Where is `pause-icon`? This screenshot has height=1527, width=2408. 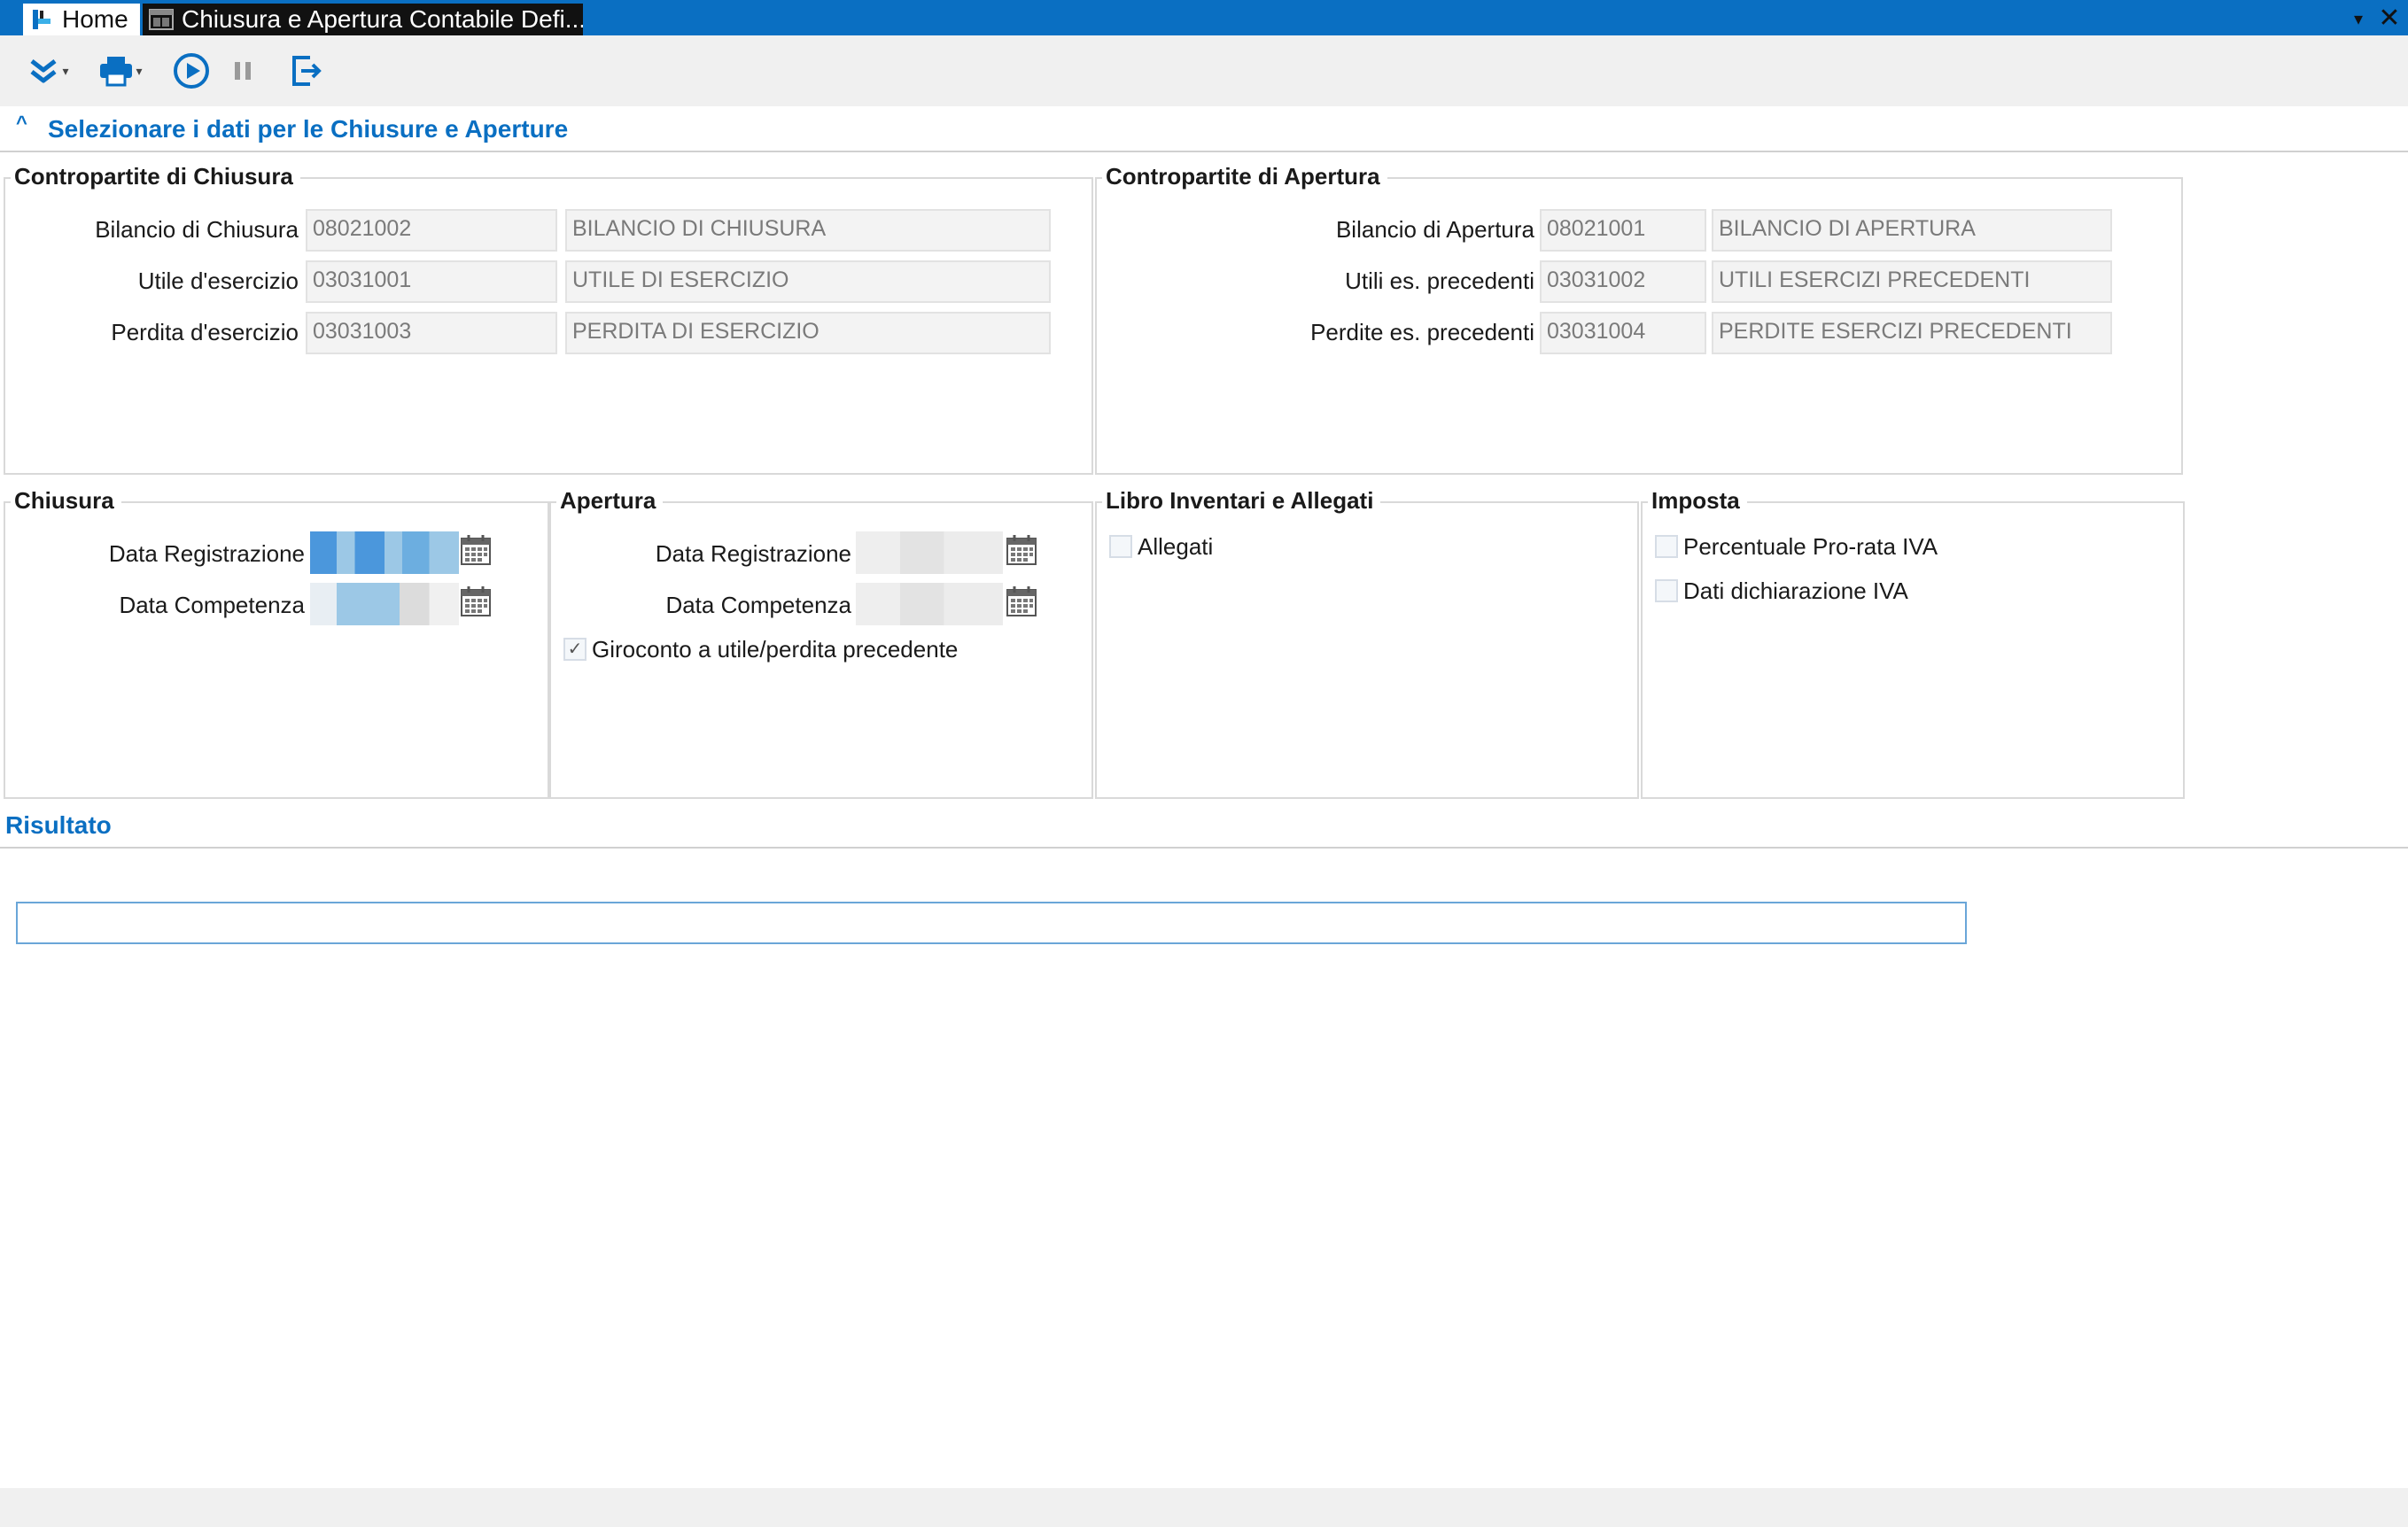 pause-icon is located at coordinates (243, 71).